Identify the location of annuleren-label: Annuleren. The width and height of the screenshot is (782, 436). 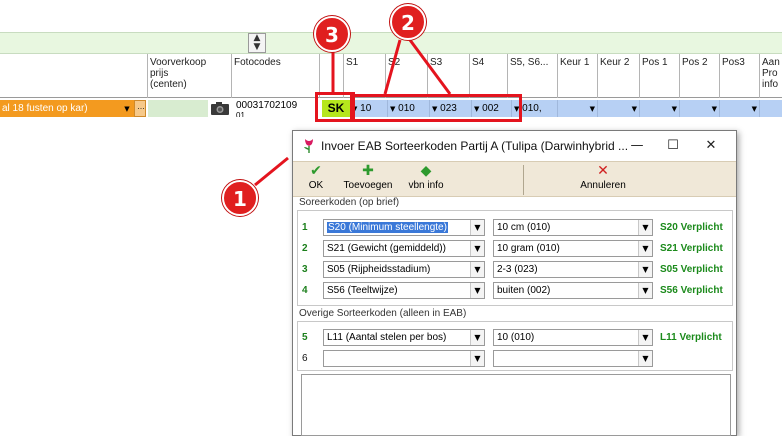
(603, 185).